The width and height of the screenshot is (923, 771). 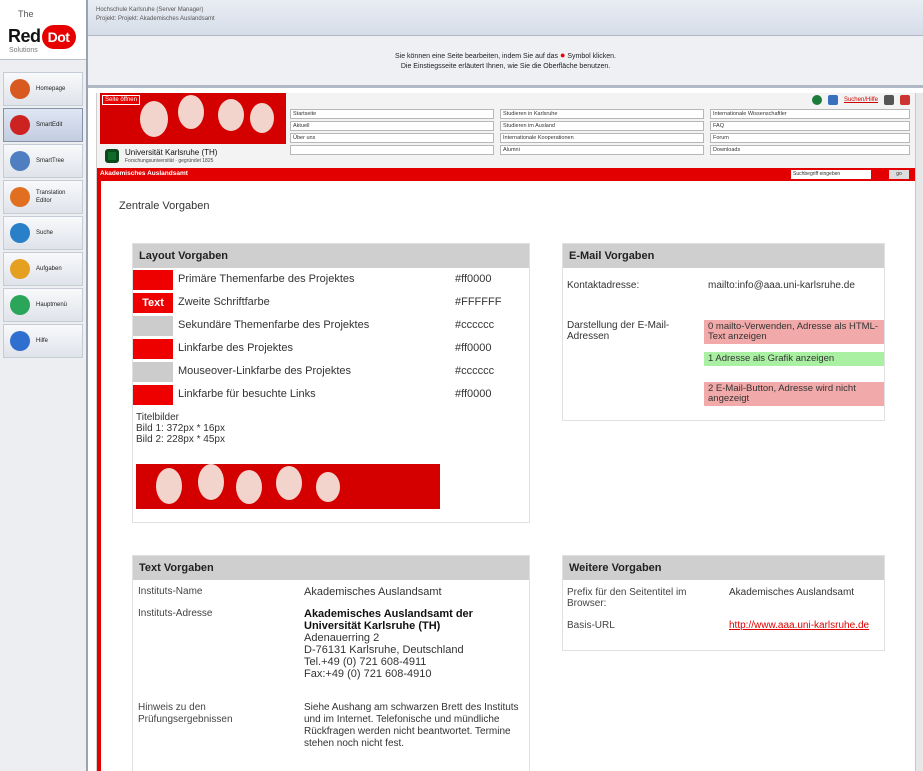 What do you see at coordinates (602, 138) in the screenshot?
I see `site-nav-link: Internationale Kooperationen` at bounding box center [602, 138].